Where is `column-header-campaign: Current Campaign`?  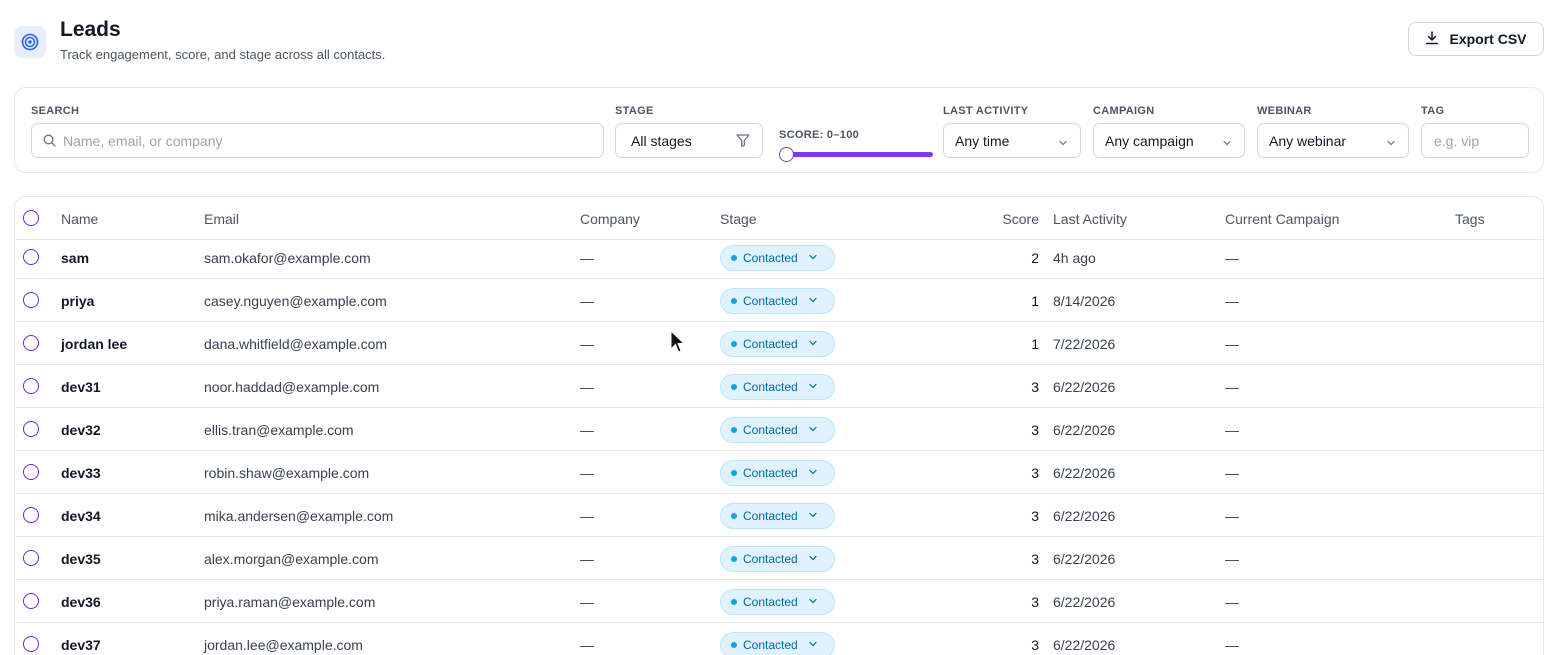 column-header-campaign: Current Campaign is located at coordinates (1282, 218).